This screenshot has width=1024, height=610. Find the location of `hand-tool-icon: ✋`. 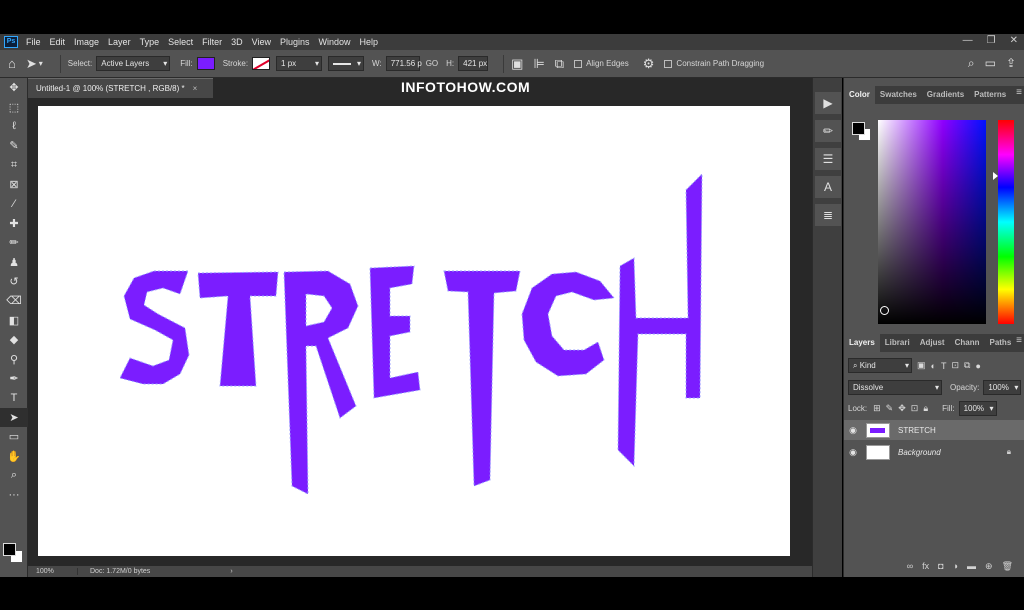

hand-tool-icon: ✋ is located at coordinates (14, 455).